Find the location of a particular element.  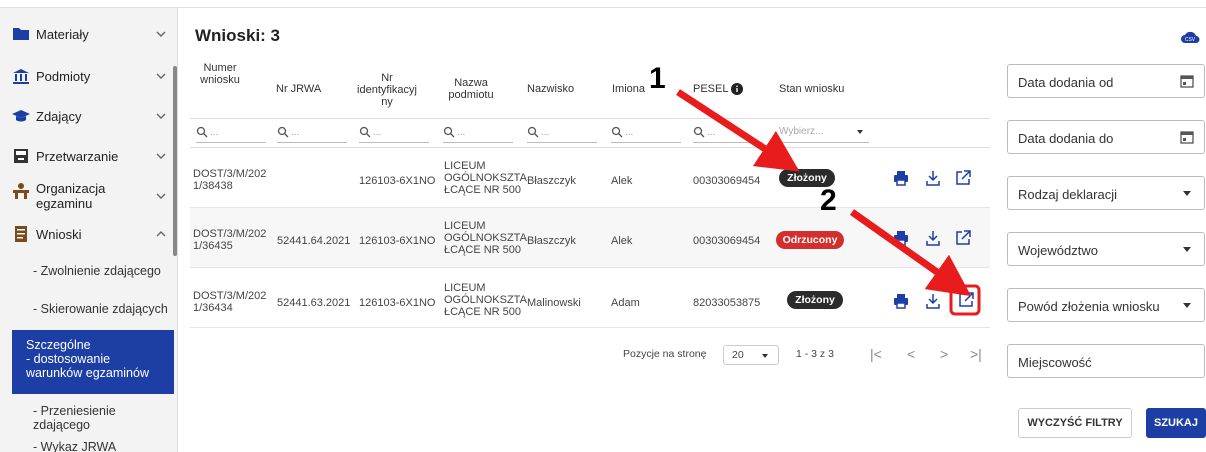

sidebar-subitem-skierowanie: - Skierowanie zdających is located at coordinates (87, 309).